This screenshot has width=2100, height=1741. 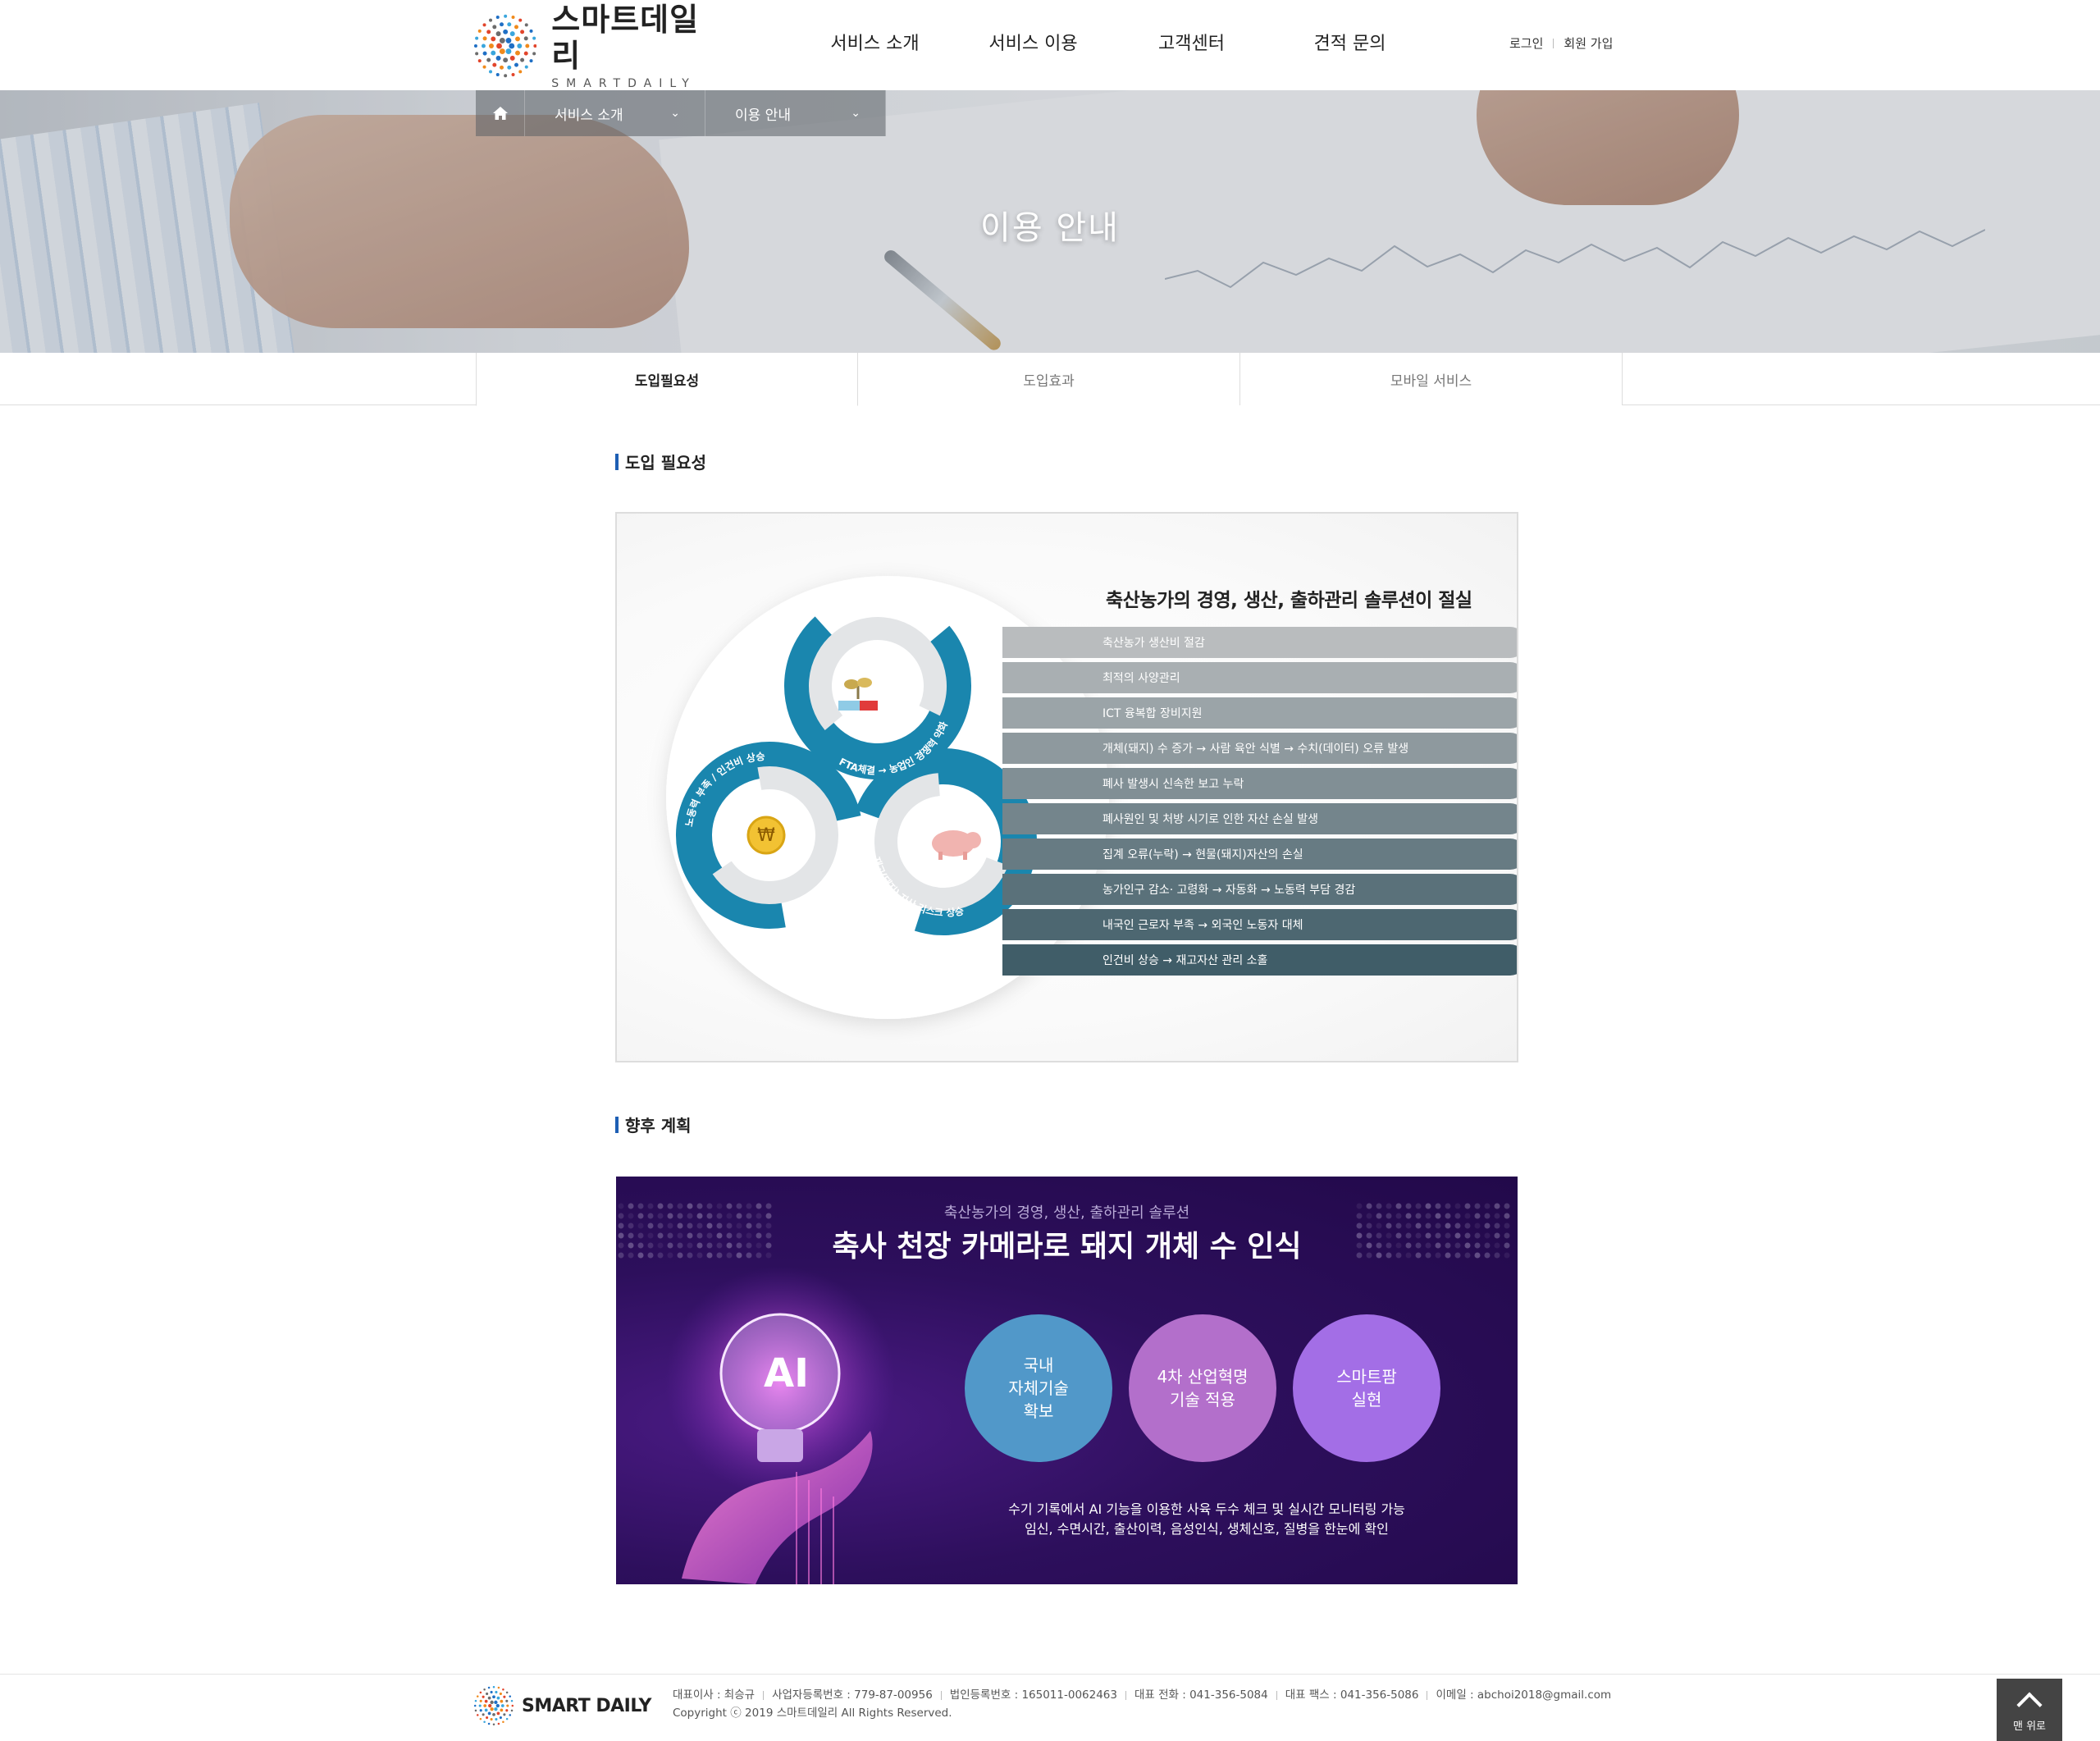 What do you see at coordinates (796, 113) in the screenshot?
I see `breadcrumb-dropdown-usage-guide: 이용 안내 ⌄` at bounding box center [796, 113].